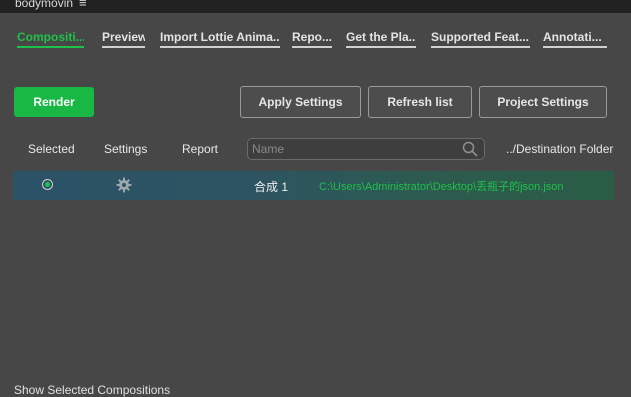 Image resolution: width=631 pixels, height=397 pixels. What do you see at coordinates (123, 38) in the screenshot?
I see `tab-preview: Preview` at bounding box center [123, 38].